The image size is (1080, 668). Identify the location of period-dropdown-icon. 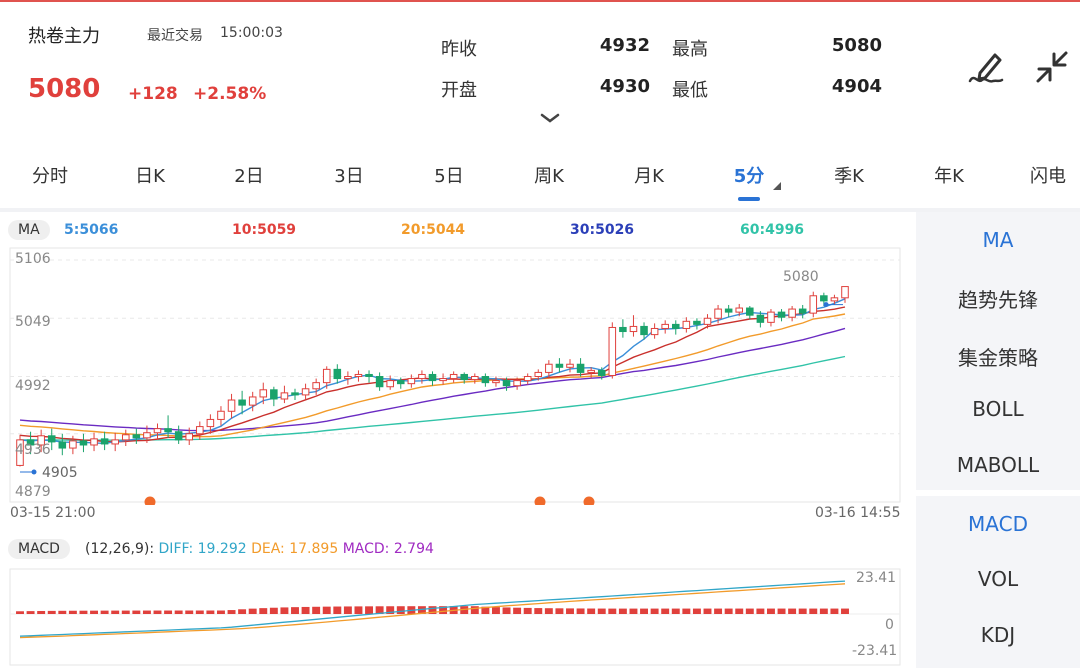
(777, 186).